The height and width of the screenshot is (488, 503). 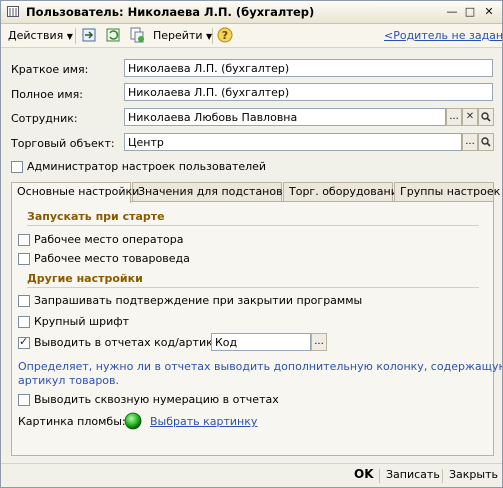 What do you see at coordinates (261, 342) in the screenshot?
I see `show-code-field: Код` at bounding box center [261, 342].